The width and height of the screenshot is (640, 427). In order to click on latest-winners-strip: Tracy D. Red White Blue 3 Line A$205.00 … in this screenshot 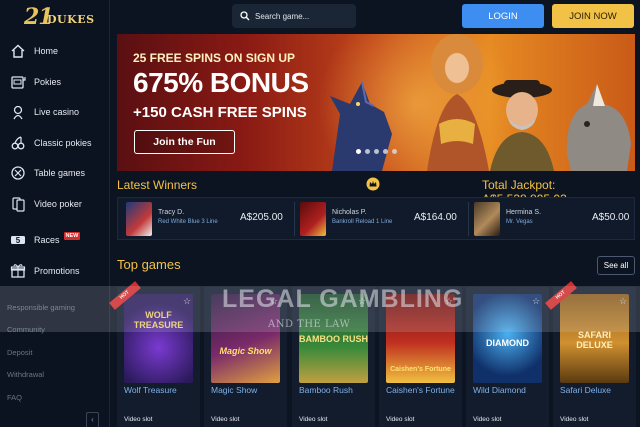, I will do `click(376, 218)`.